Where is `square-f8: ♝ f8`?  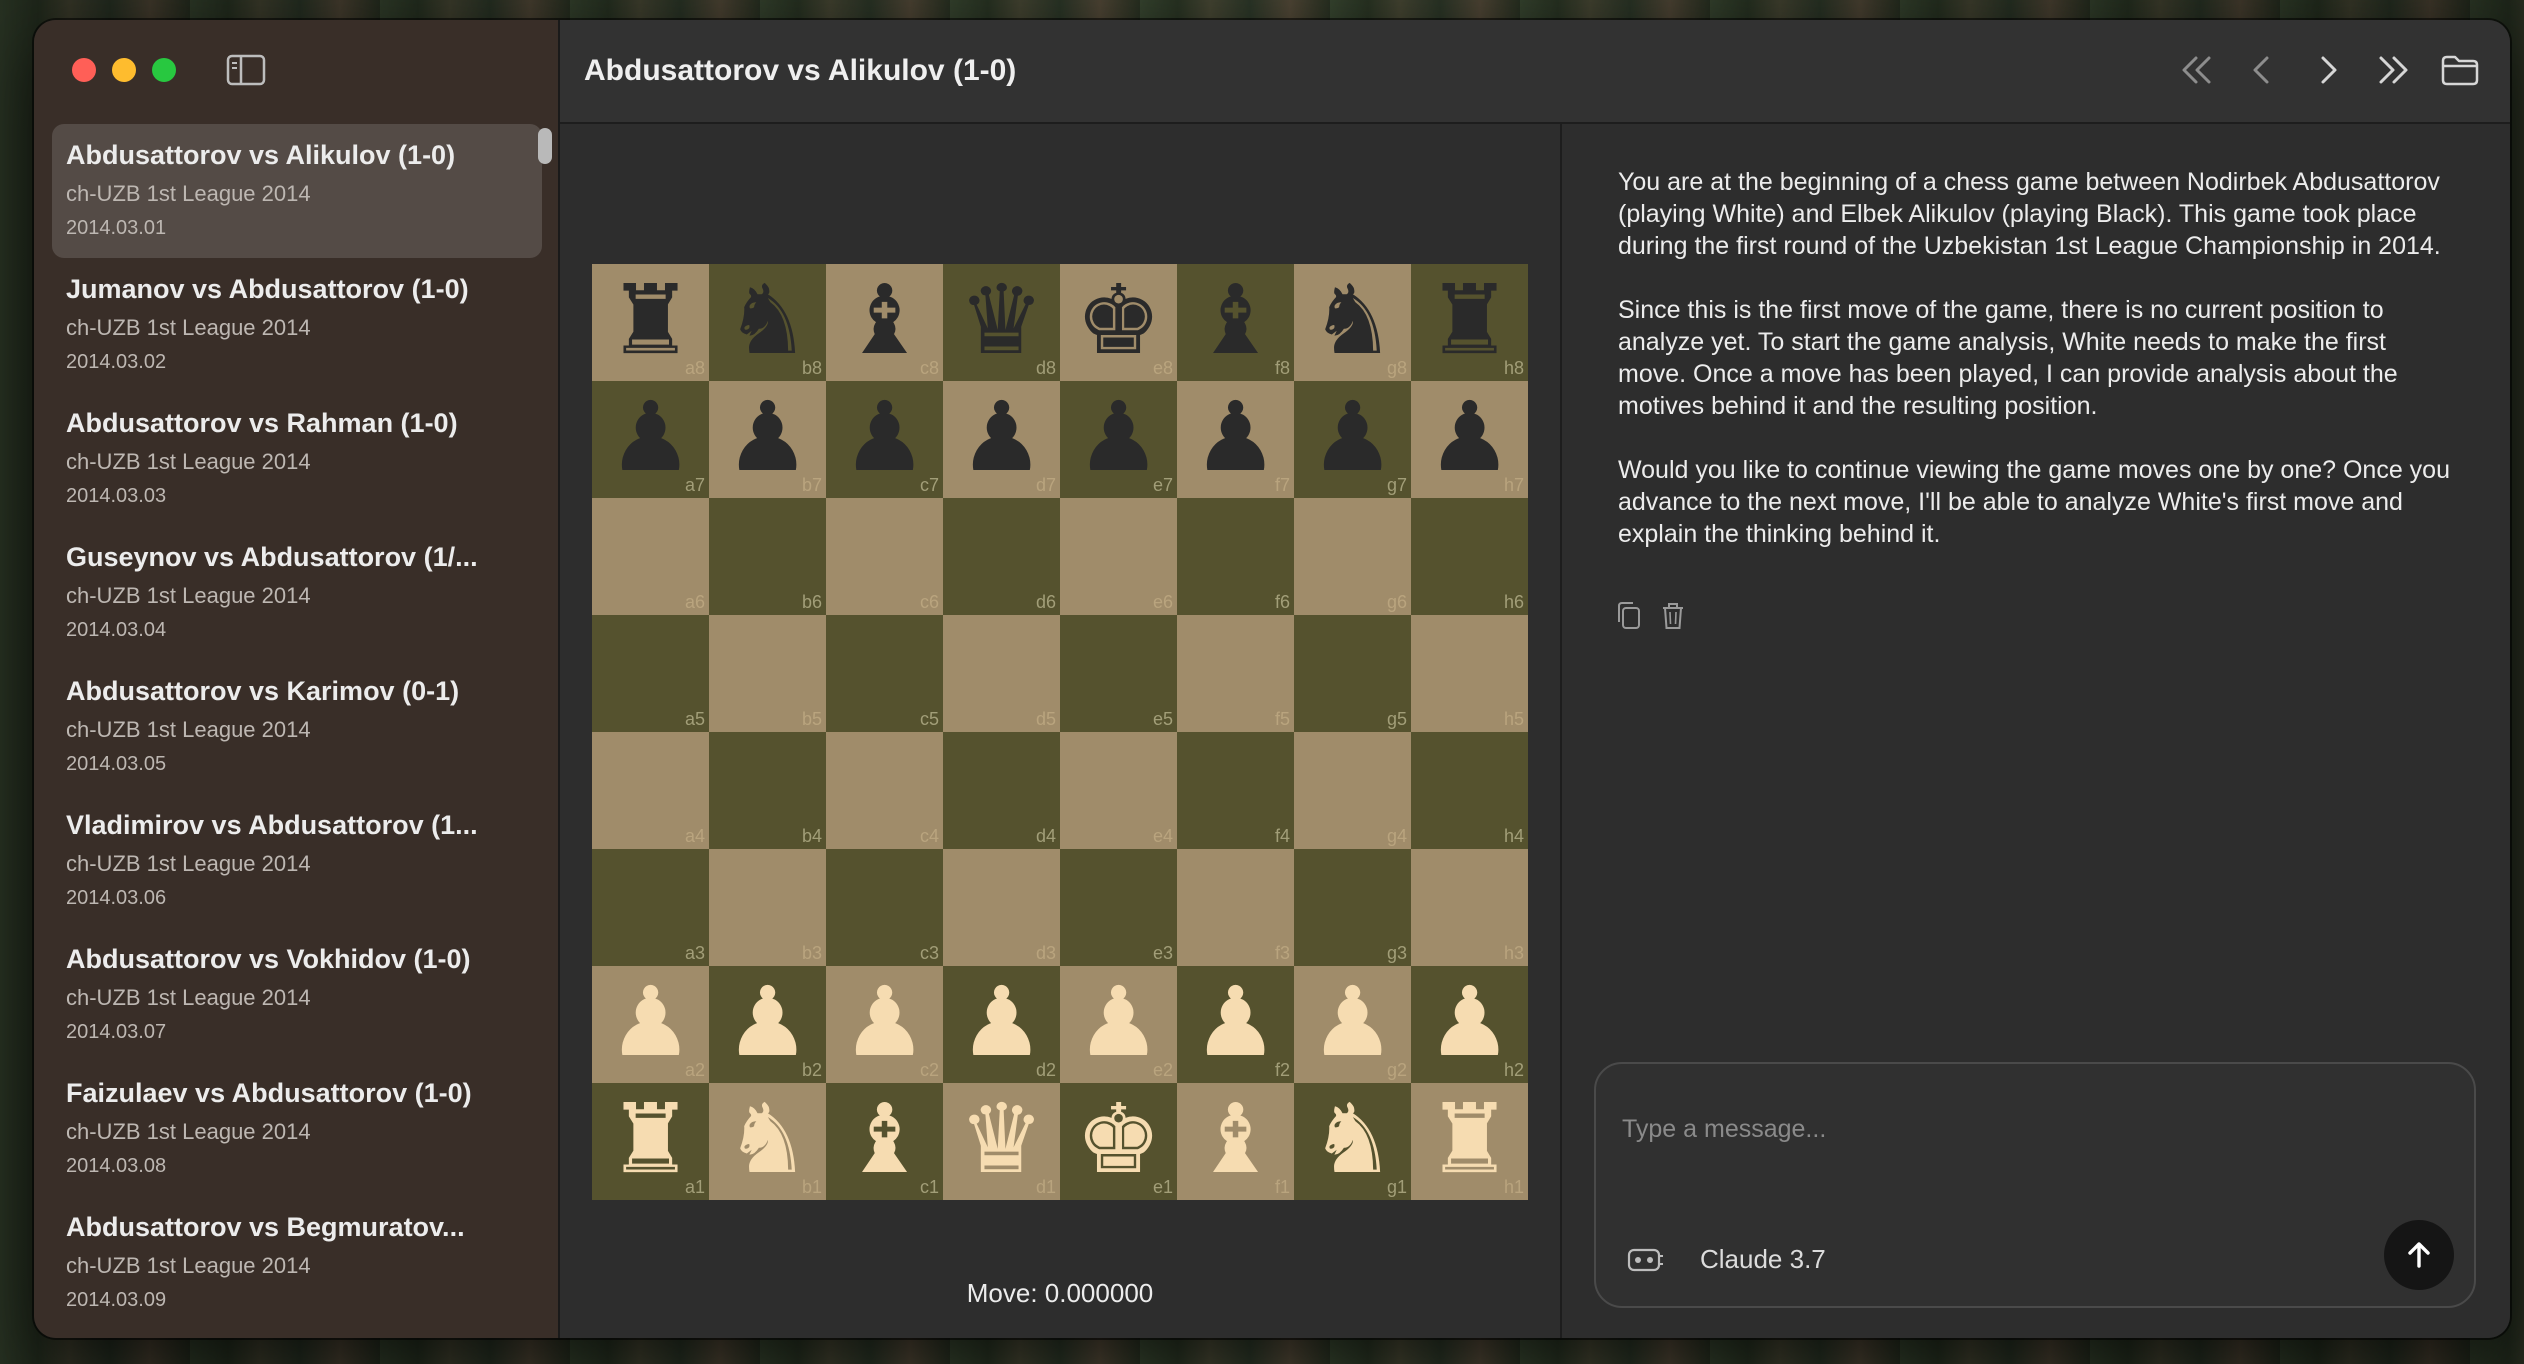 square-f8: ♝ f8 is located at coordinates (1235, 322).